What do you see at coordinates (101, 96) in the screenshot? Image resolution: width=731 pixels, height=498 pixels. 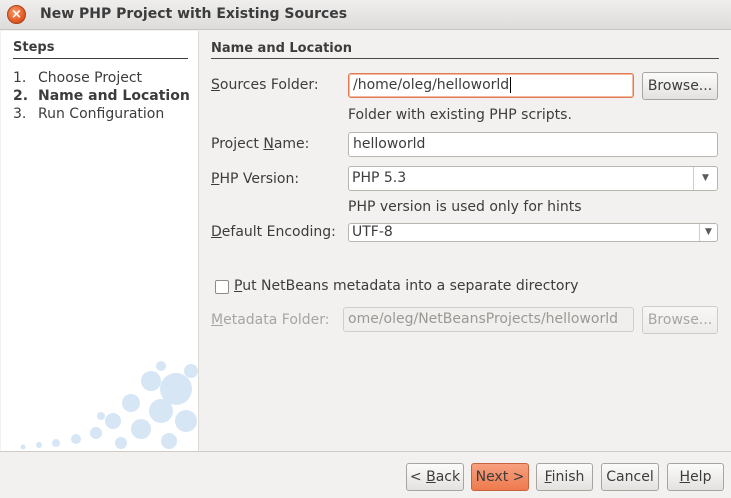 I see `step-name-and-location: 2. Name and Location` at bounding box center [101, 96].